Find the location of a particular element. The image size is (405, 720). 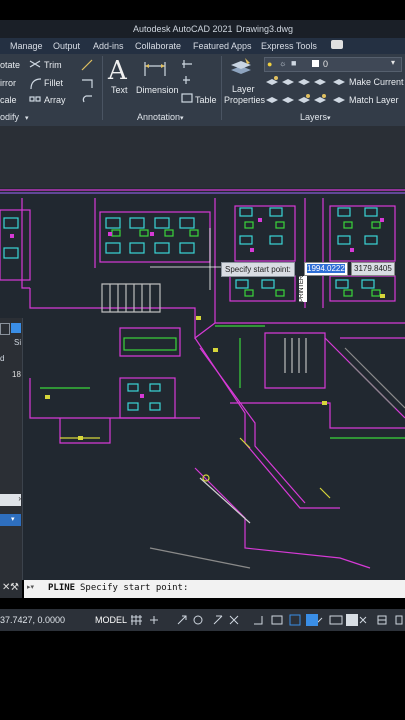

status-bar: 37.7427, 0.0000 MODEL is located at coordinates (202, 620).